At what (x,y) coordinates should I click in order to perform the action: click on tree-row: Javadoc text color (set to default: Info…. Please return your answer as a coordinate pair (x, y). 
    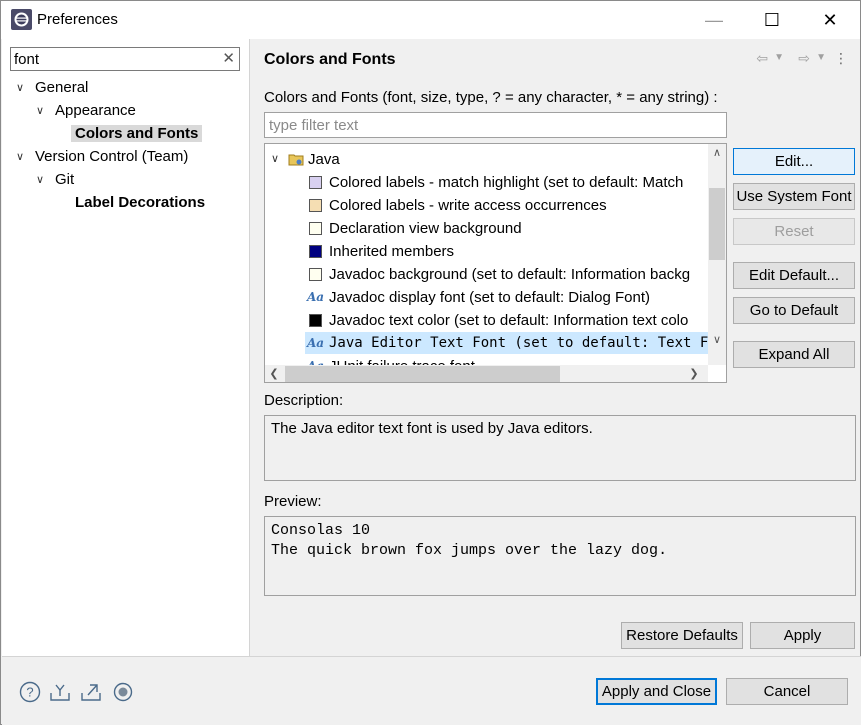
    Looking at the image, I should click on (486, 320).